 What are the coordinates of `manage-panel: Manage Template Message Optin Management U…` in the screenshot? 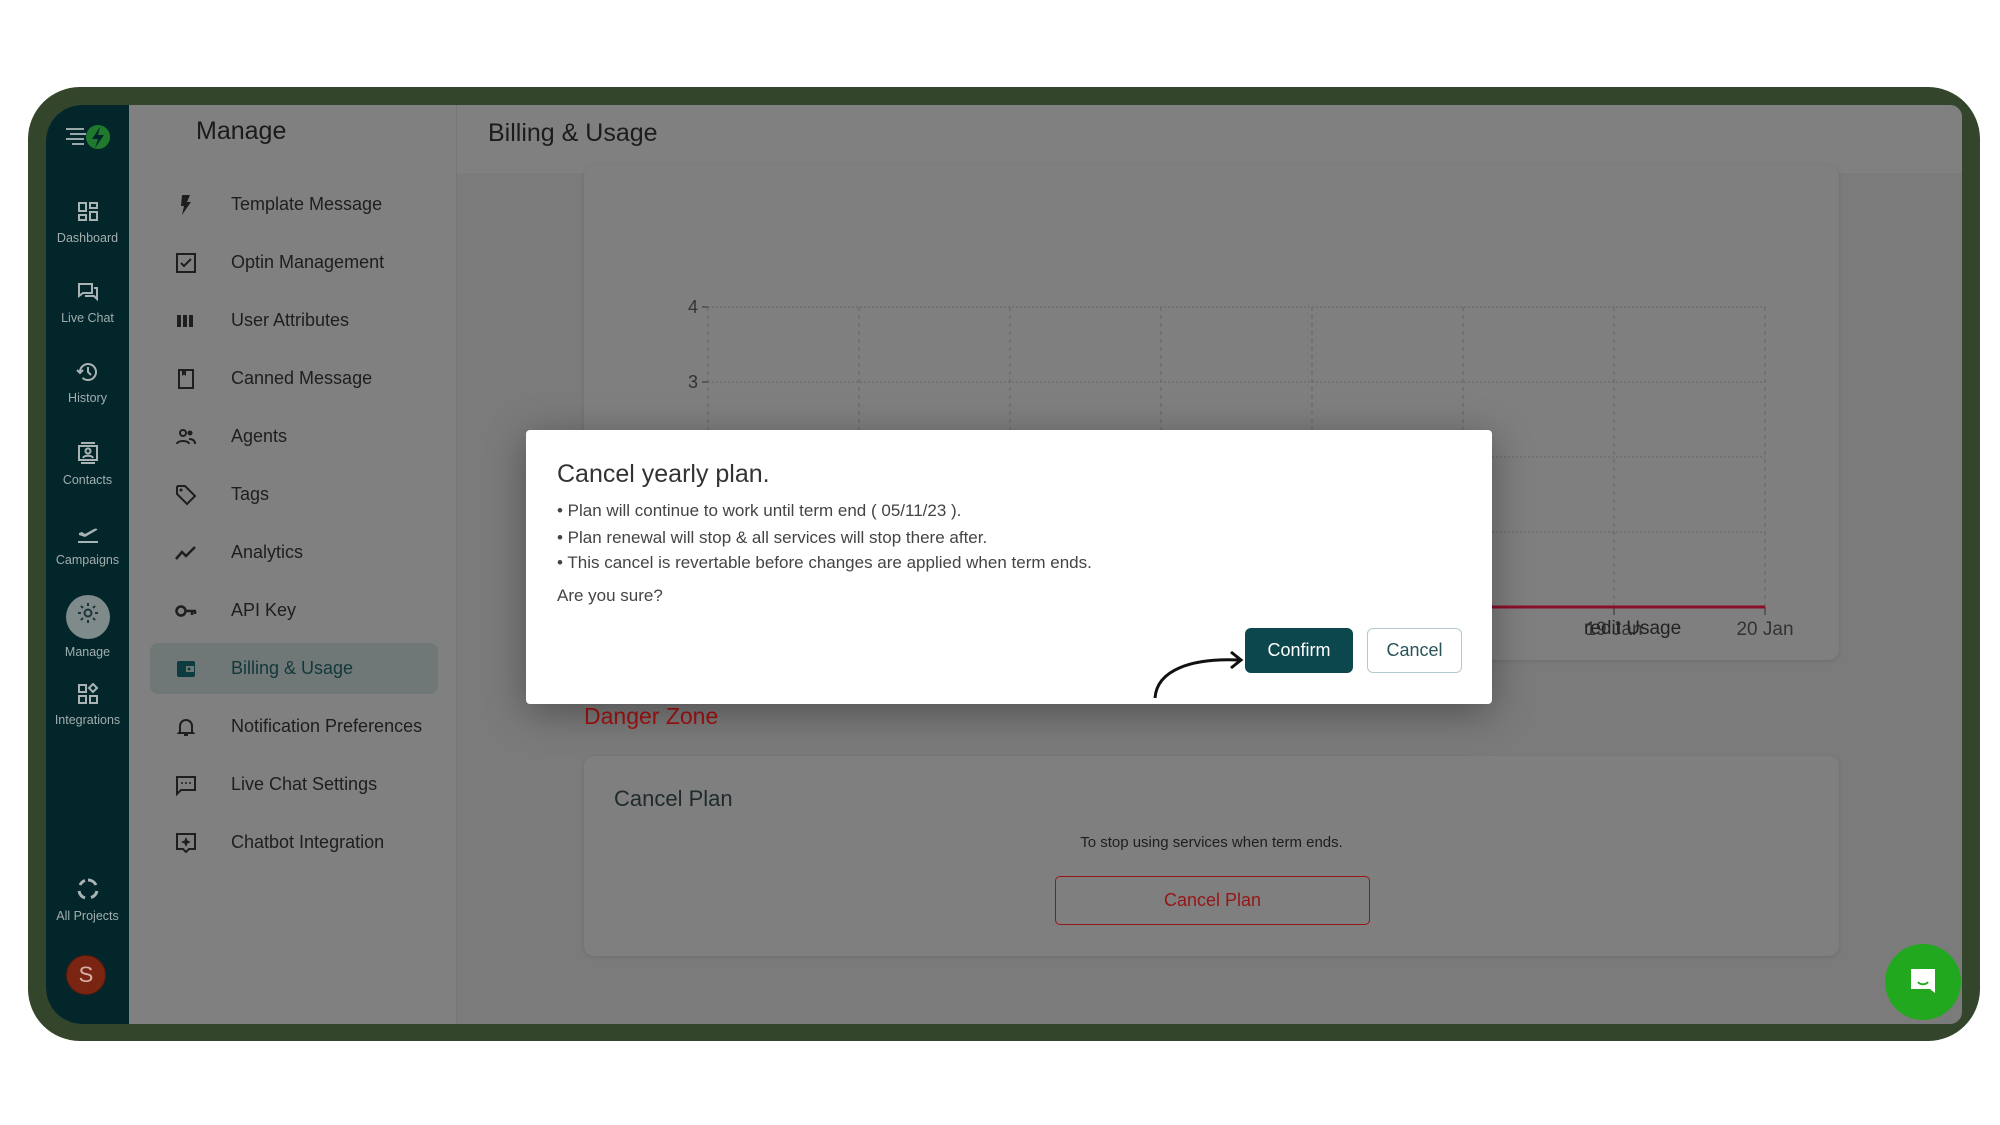 It's located at (293, 564).